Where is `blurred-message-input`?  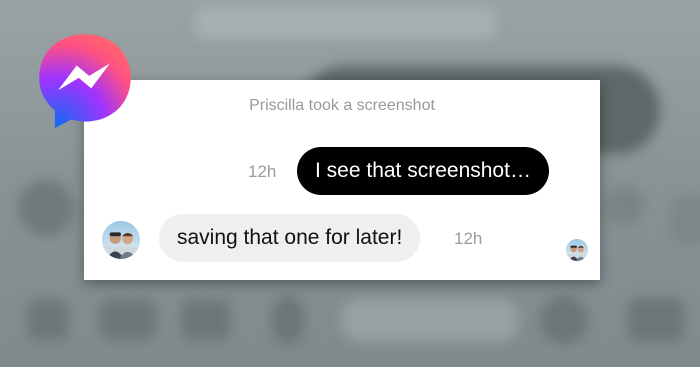
blurred-message-input is located at coordinates (430, 320).